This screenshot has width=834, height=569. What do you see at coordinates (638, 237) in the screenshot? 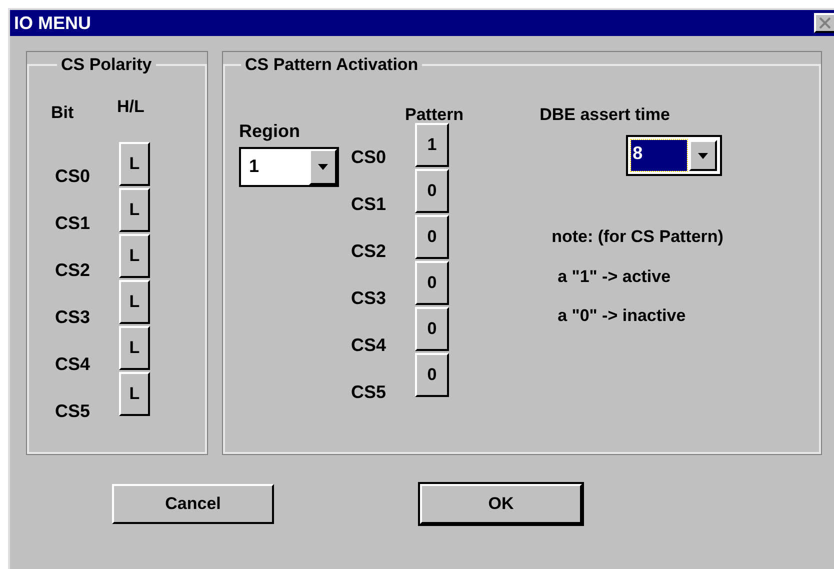
I see `note-text: note: (for CS Pattern)` at bounding box center [638, 237].